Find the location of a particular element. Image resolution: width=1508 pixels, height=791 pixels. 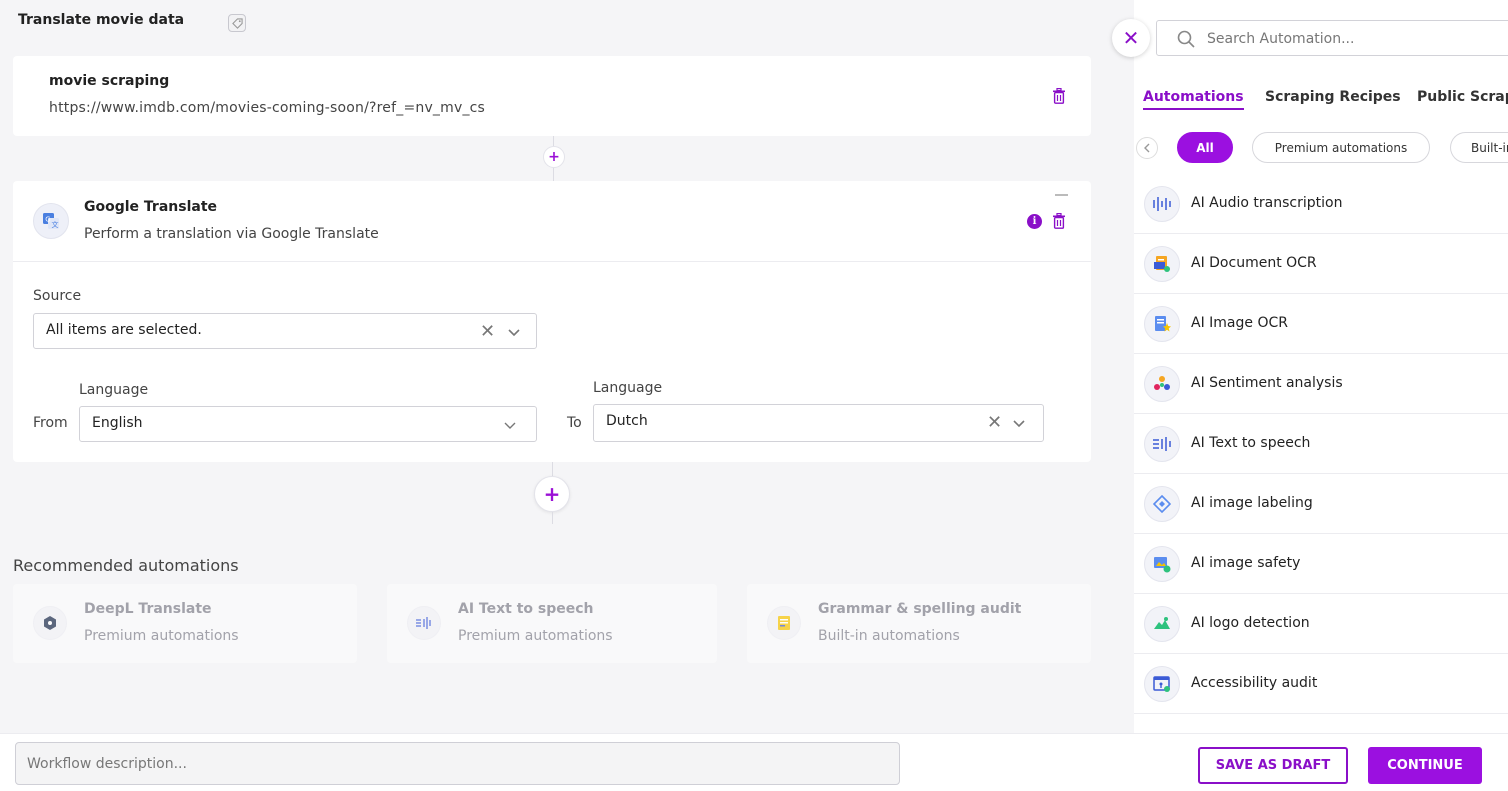

continue-button: CONTINUE is located at coordinates (1425, 765).